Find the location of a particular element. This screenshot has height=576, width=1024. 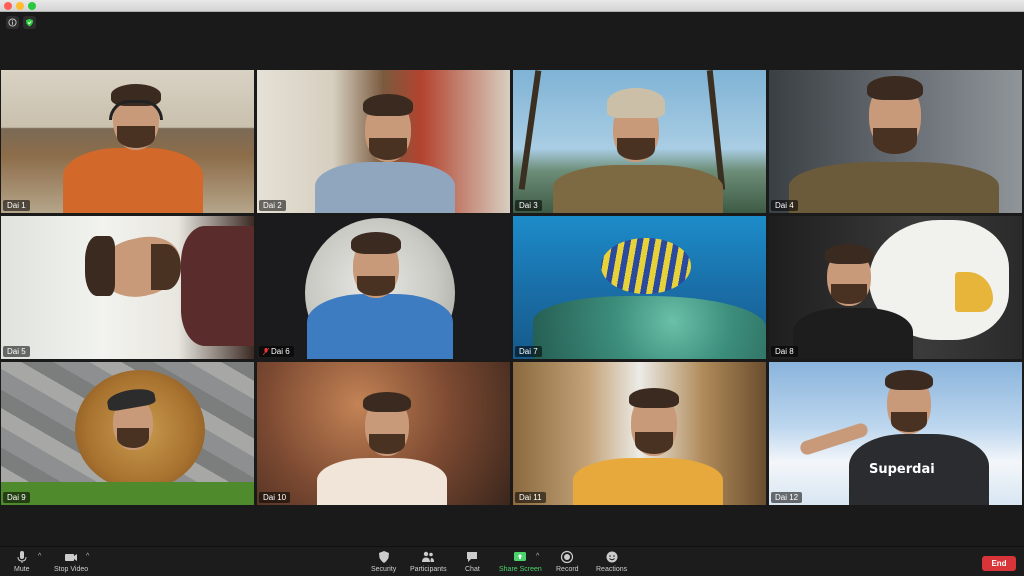

participant-name-label: Dai 6 is located at coordinates (280, 351).